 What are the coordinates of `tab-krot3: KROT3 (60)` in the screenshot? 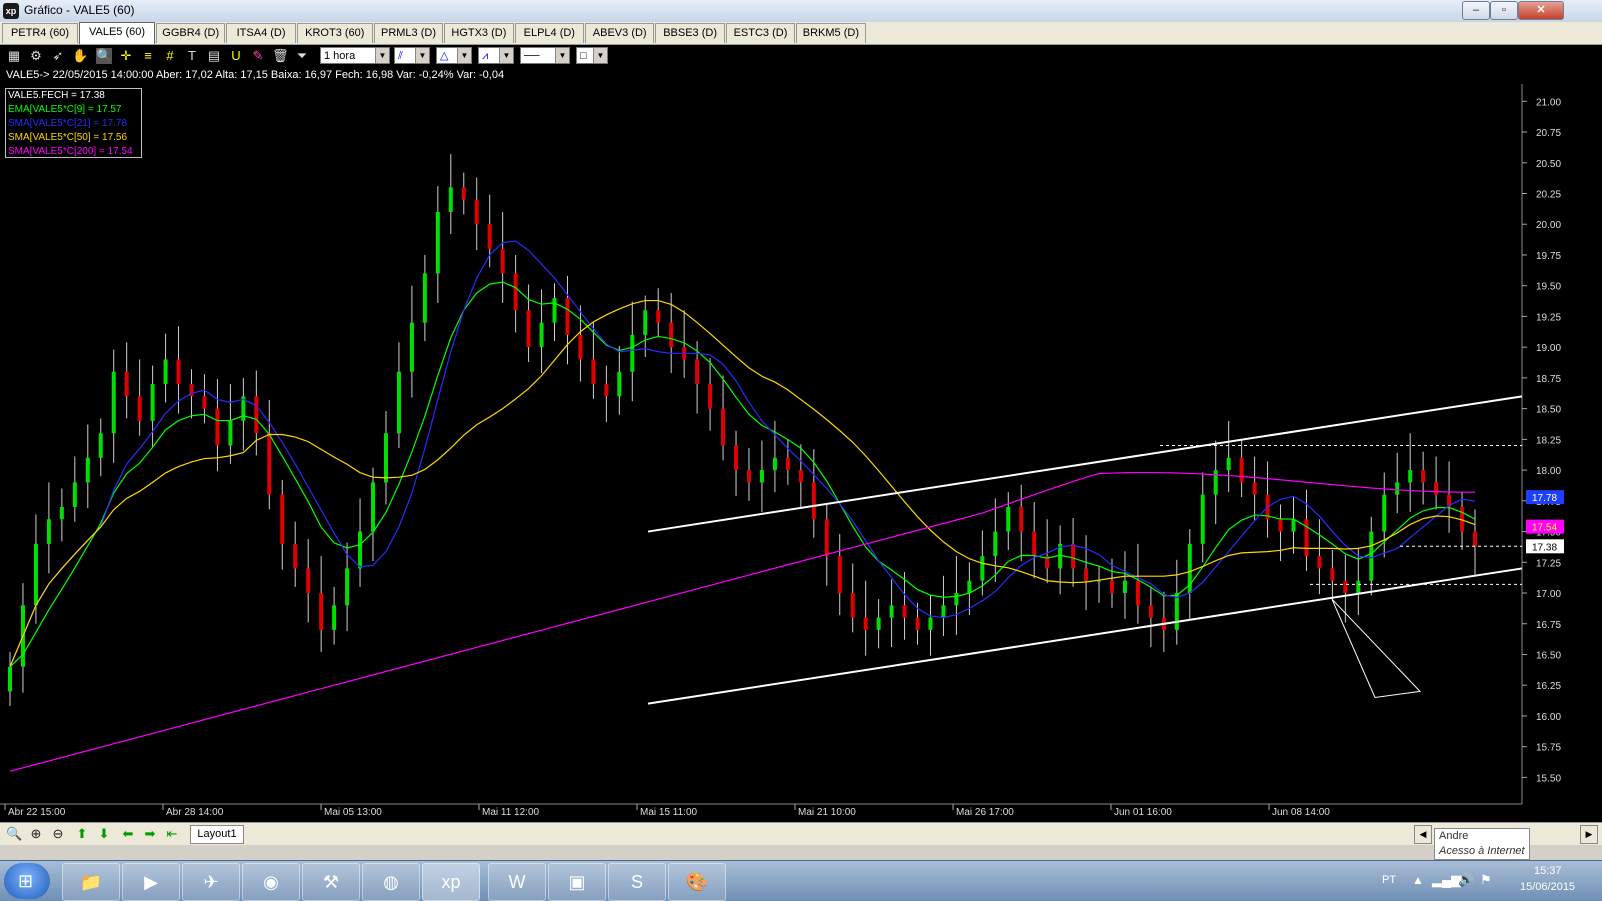 It's located at (334, 33).